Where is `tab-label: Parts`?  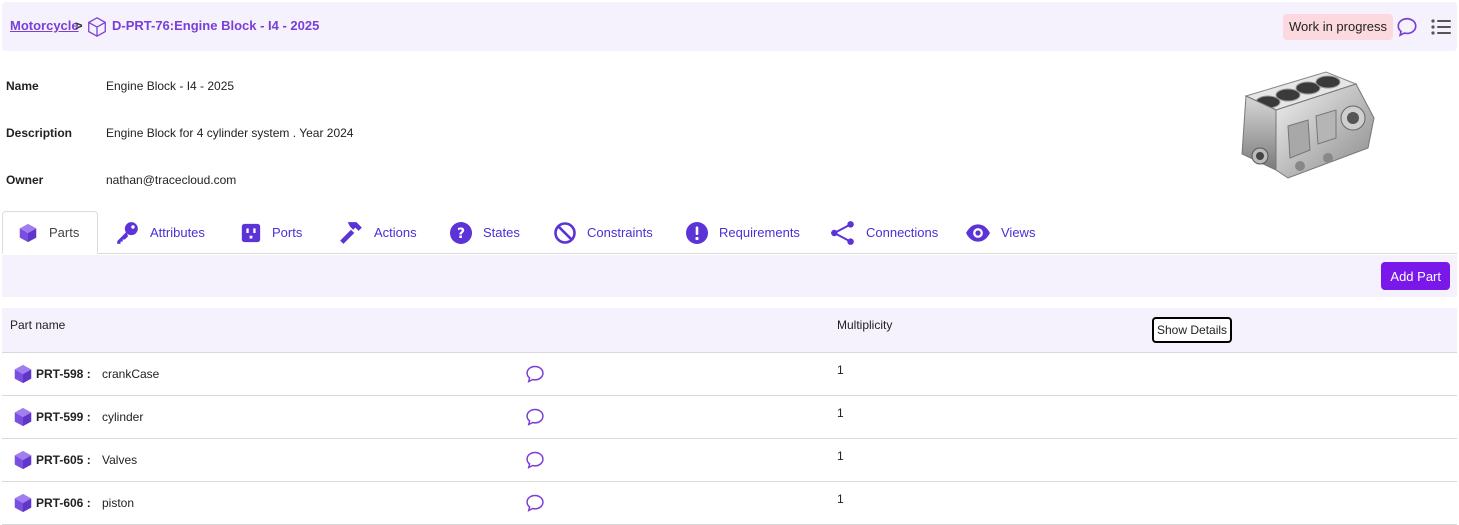
tab-label: Parts is located at coordinates (64, 232).